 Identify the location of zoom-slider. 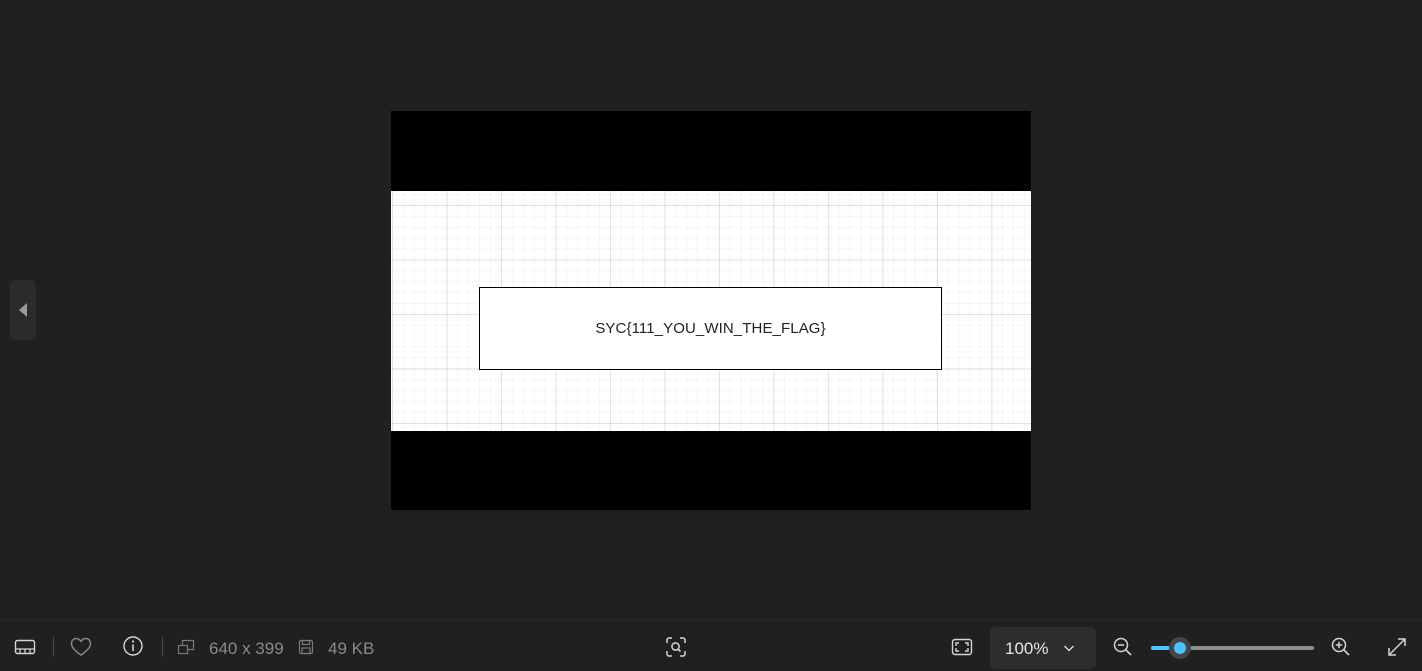
(1232, 648).